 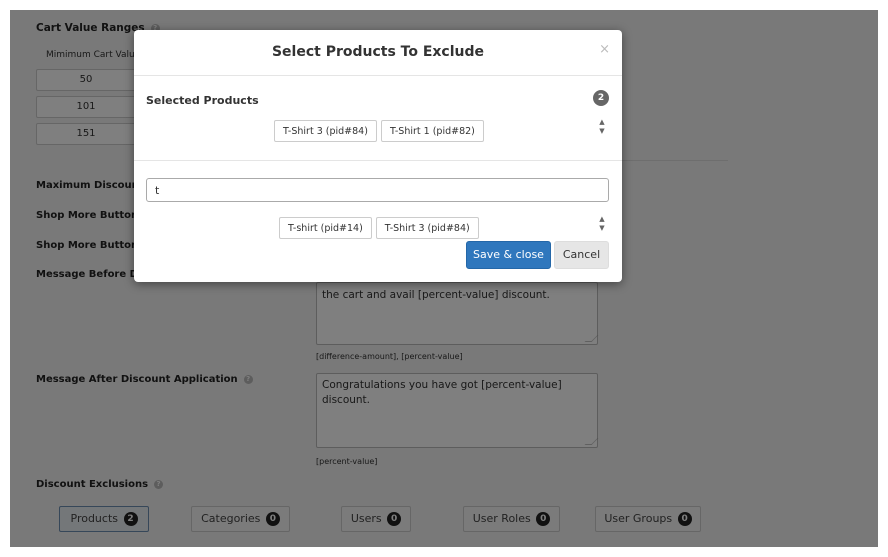 I want to click on selected-products-label: Selected Products, so click(x=202, y=100).